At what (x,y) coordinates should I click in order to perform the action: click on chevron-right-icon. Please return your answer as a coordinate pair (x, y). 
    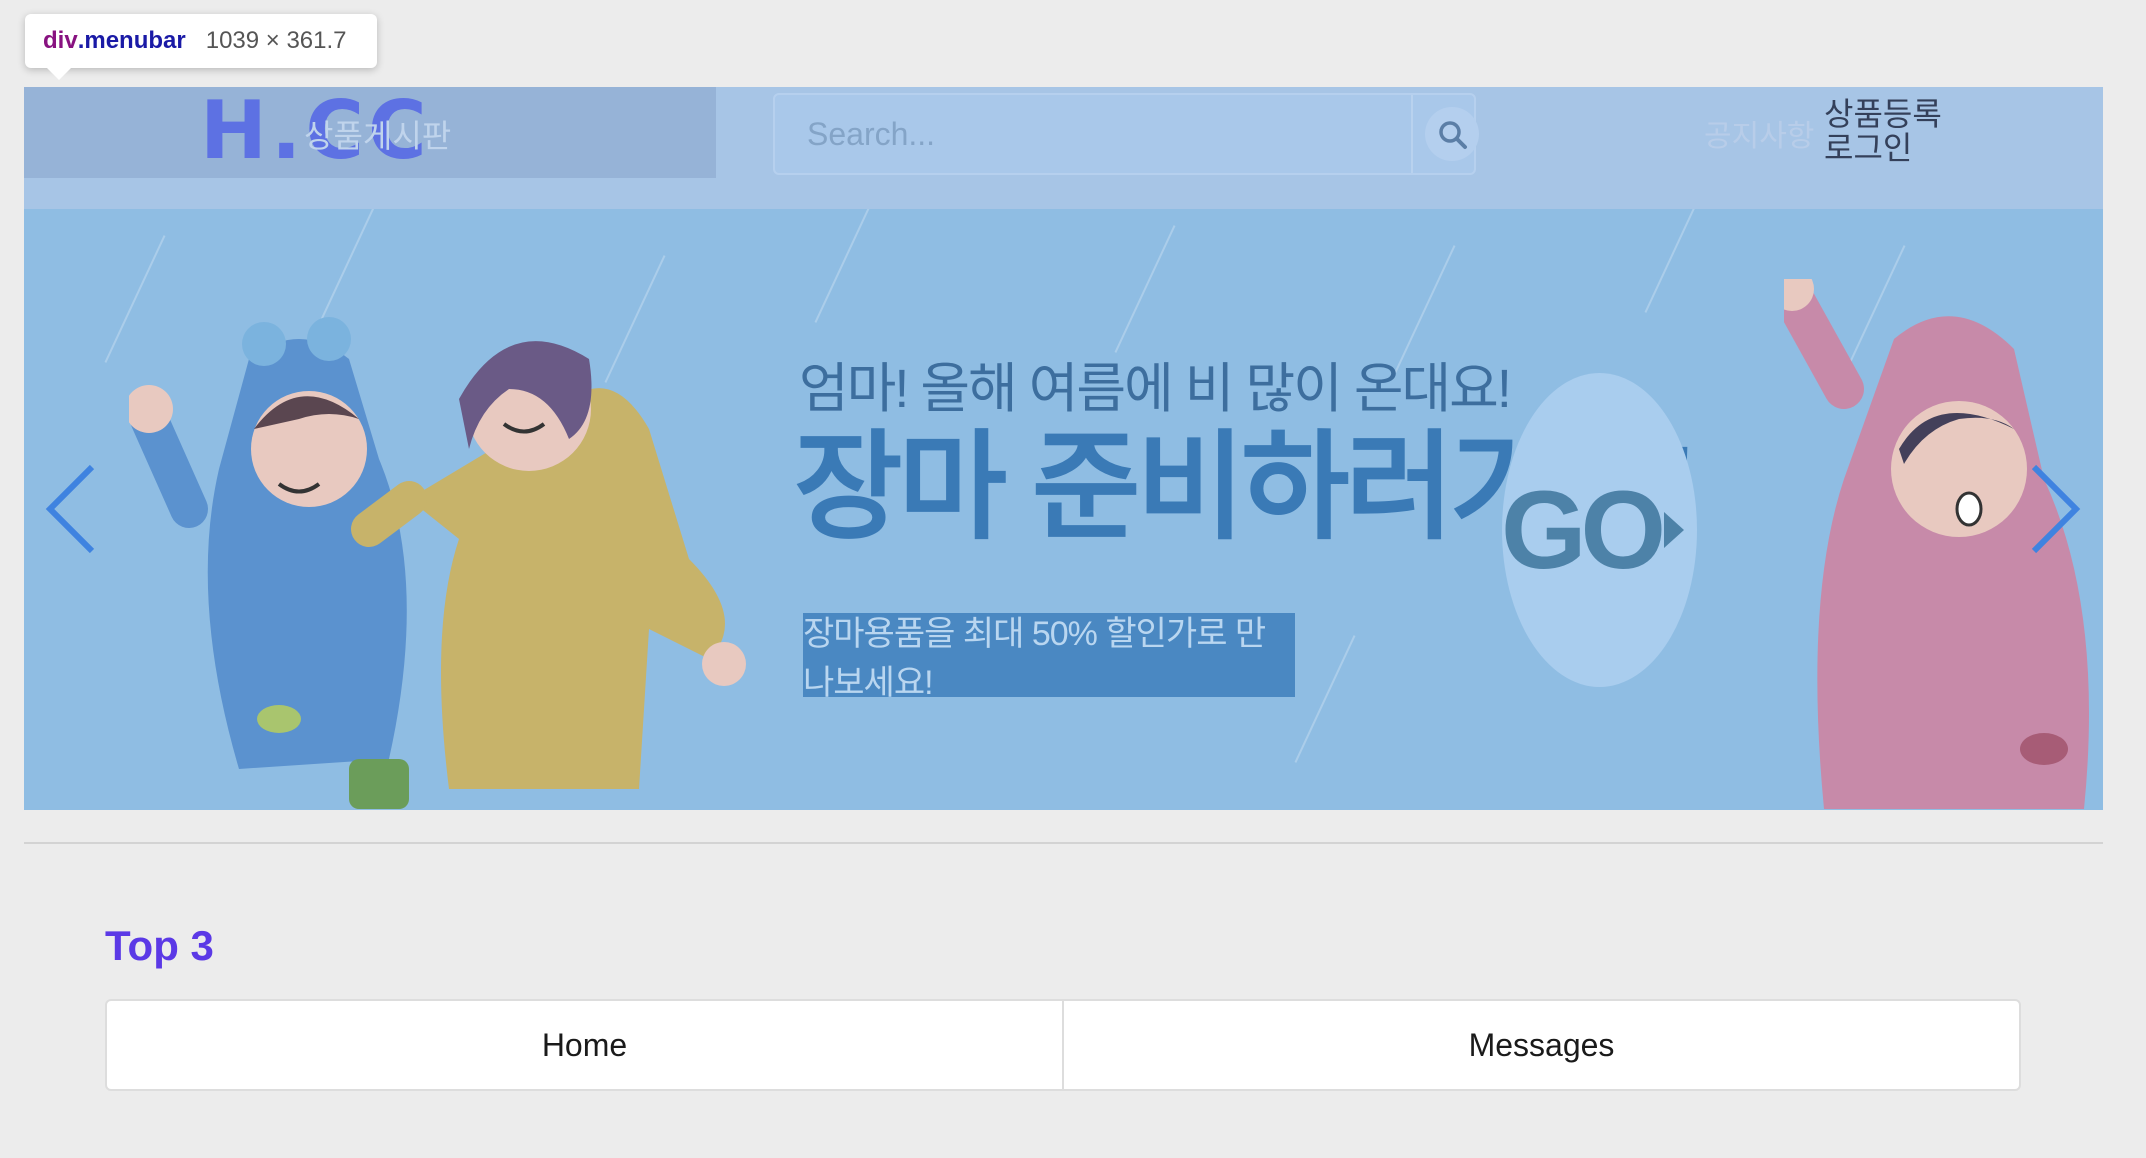
    Looking at the image, I should click on (2054, 509).